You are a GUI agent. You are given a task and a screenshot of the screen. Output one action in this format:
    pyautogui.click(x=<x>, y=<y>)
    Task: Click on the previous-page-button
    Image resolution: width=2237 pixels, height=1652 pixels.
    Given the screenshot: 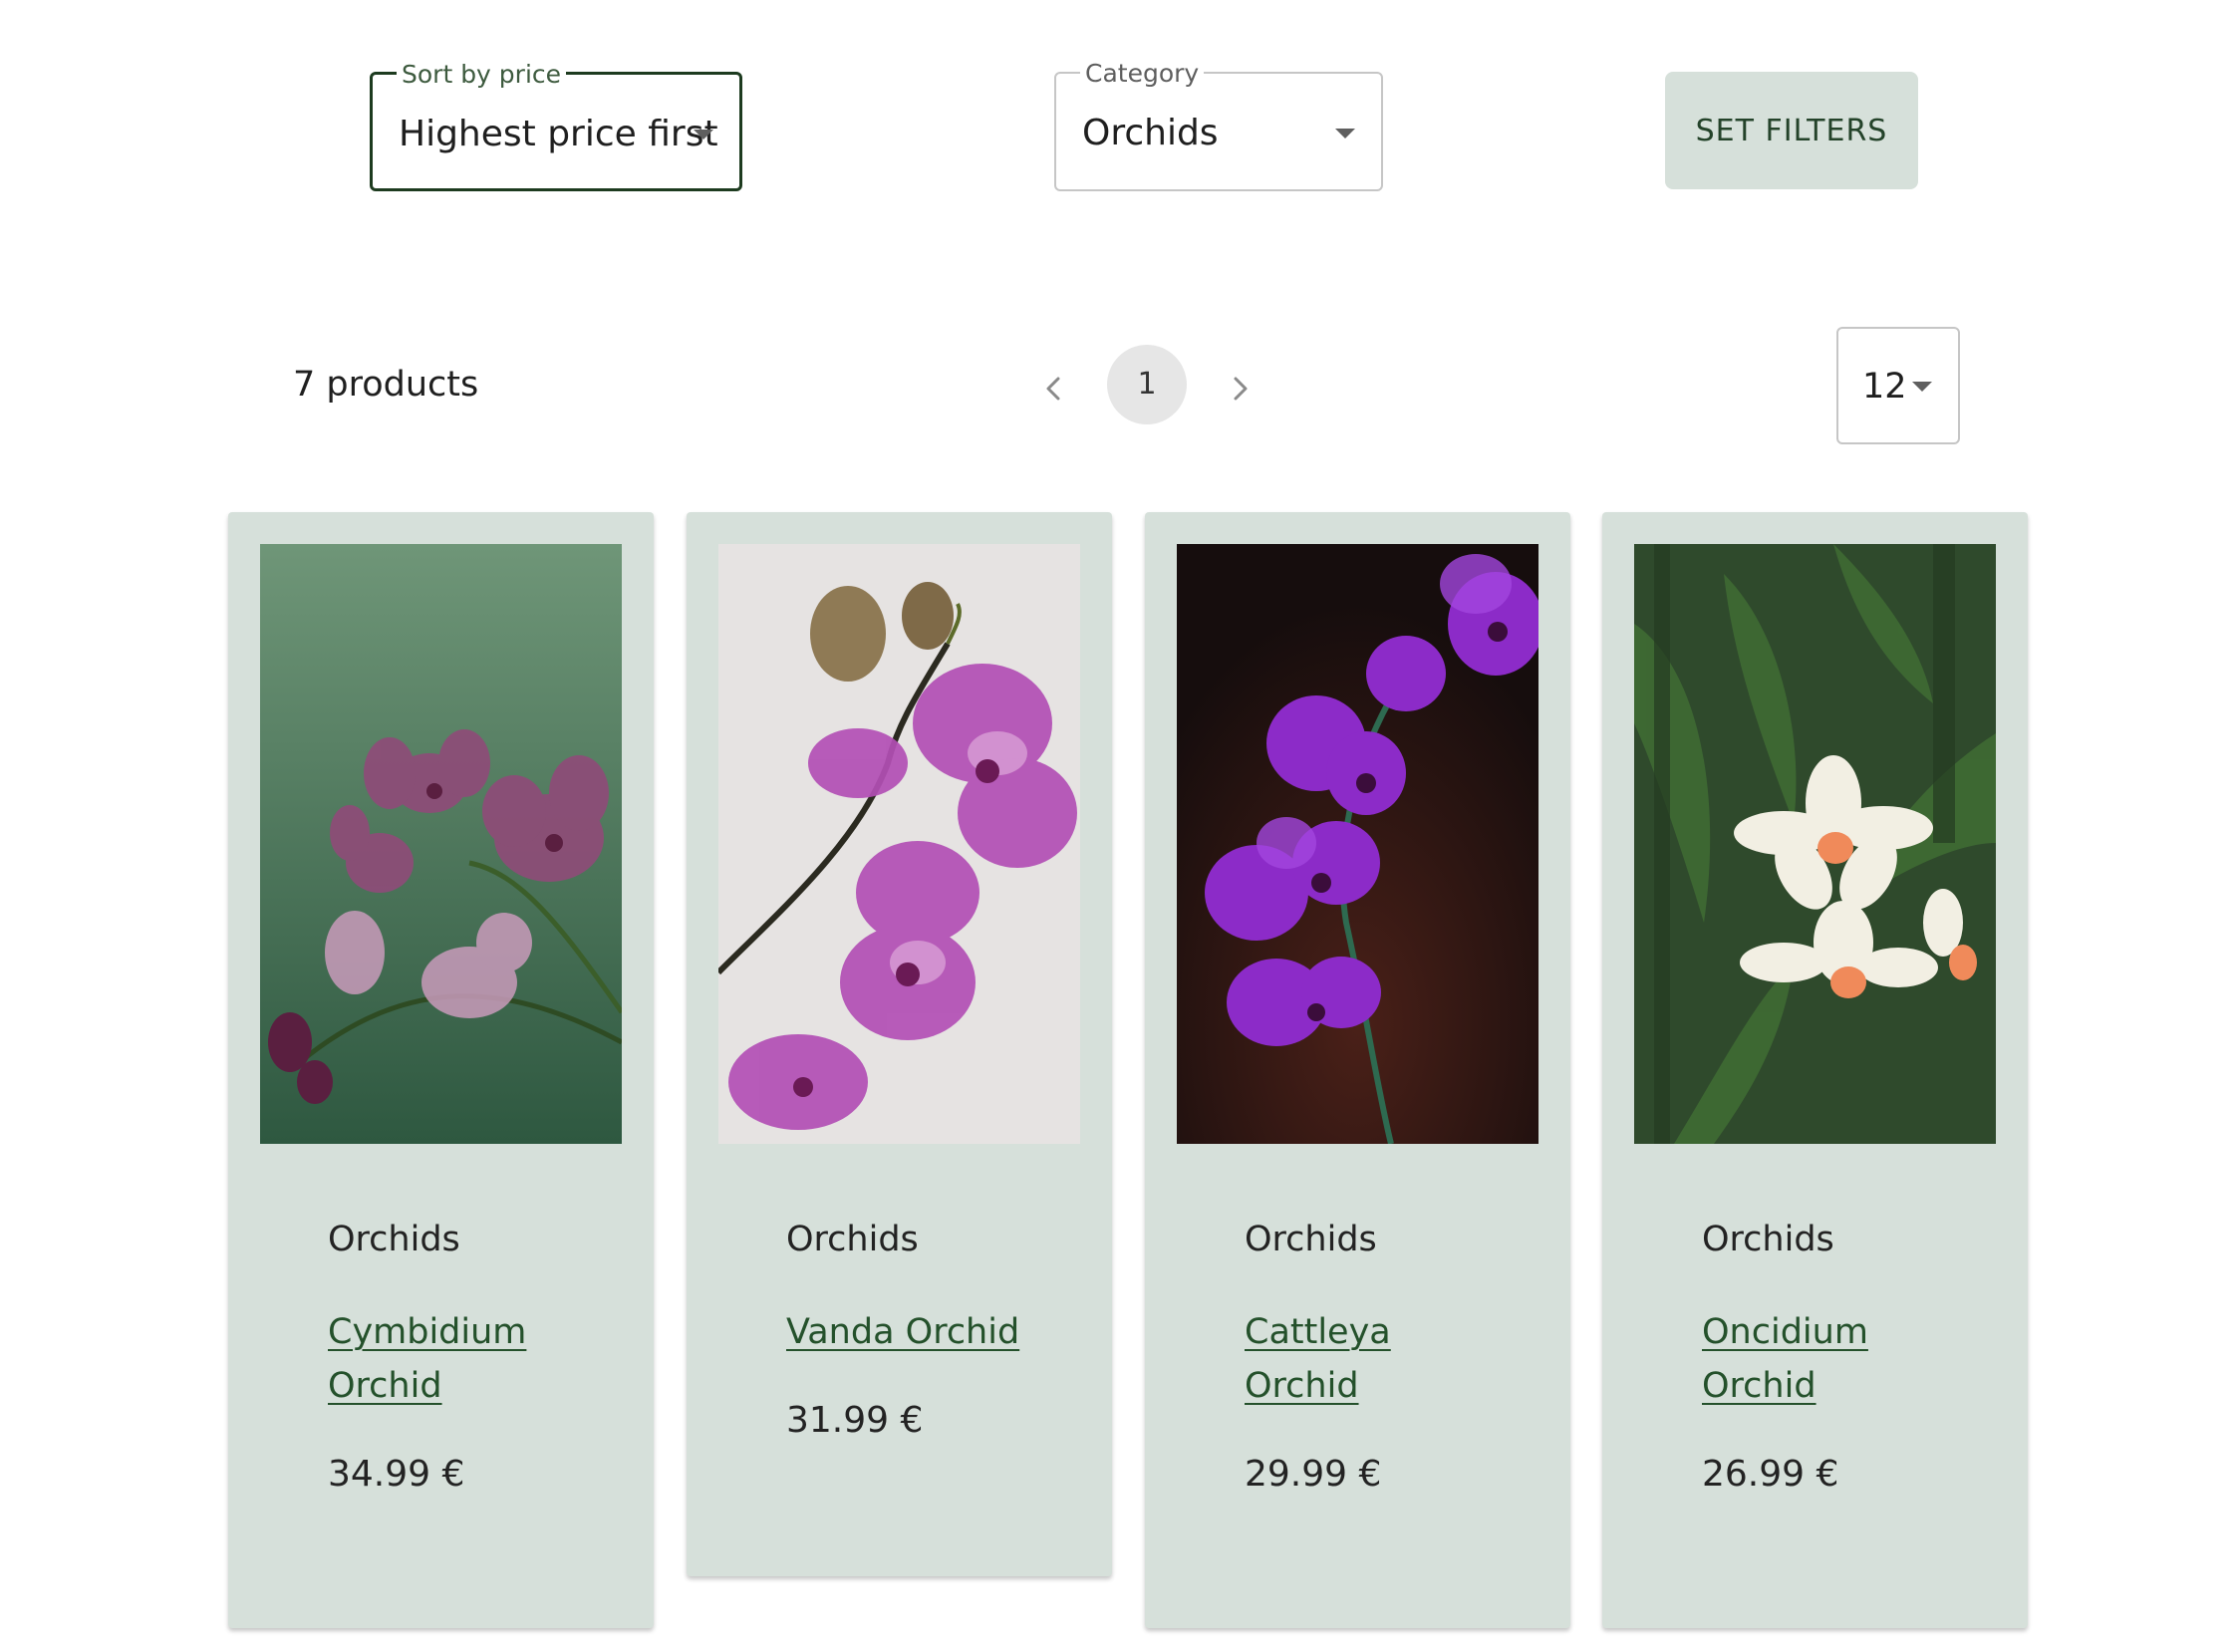 What is the action you would take?
    pyautogui.click(x=1054, y=389)
    